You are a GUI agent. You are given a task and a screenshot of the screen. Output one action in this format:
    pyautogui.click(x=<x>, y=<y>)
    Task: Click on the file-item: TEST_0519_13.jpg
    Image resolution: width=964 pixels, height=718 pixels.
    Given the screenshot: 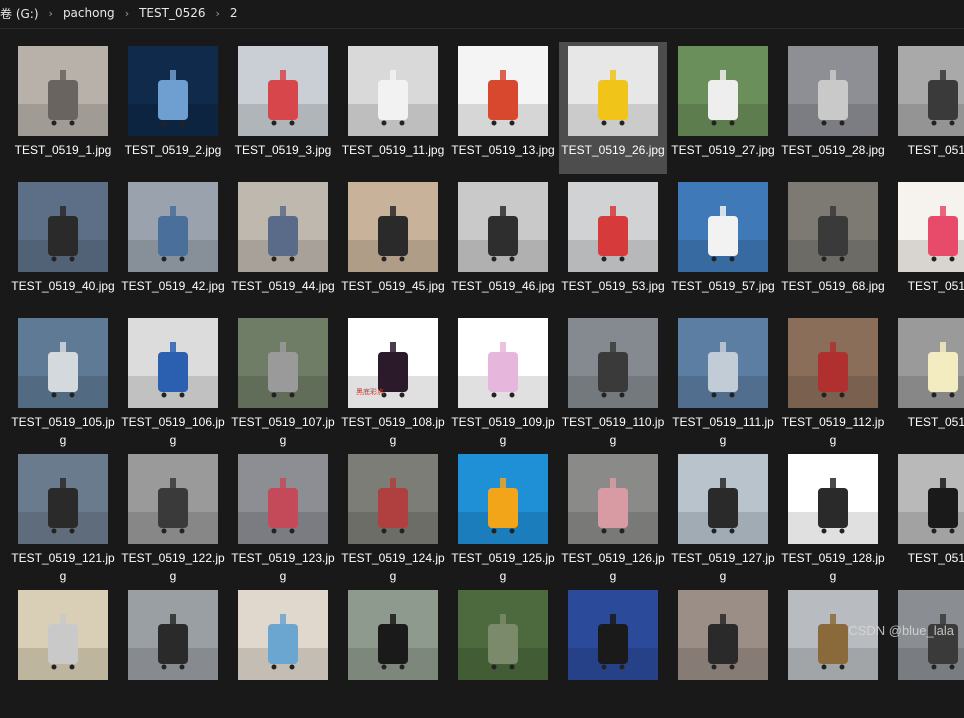 What is the action you would take?
    pyautogui.click(x=503, y=108)
    